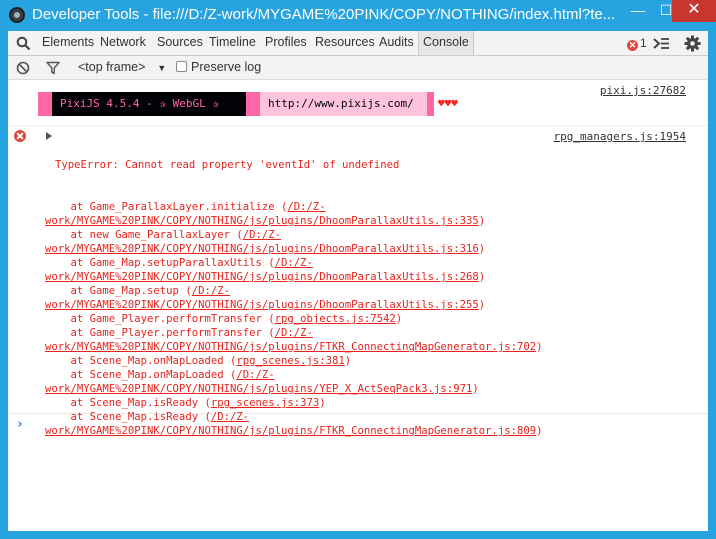  I want to click on frame-selector-value: <top frame>, so click(112, 67).